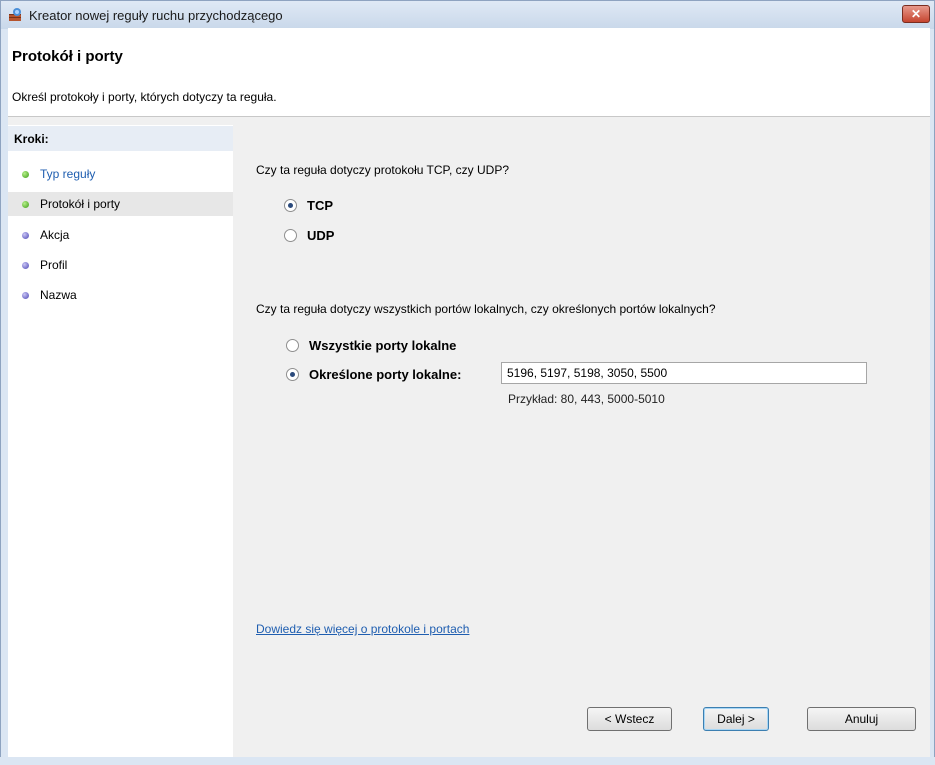 The image size is (935, 765). What do you see at coordinates (469, 120) in the screenshot?
I see `header-divider` at bounding box center [469, 120].